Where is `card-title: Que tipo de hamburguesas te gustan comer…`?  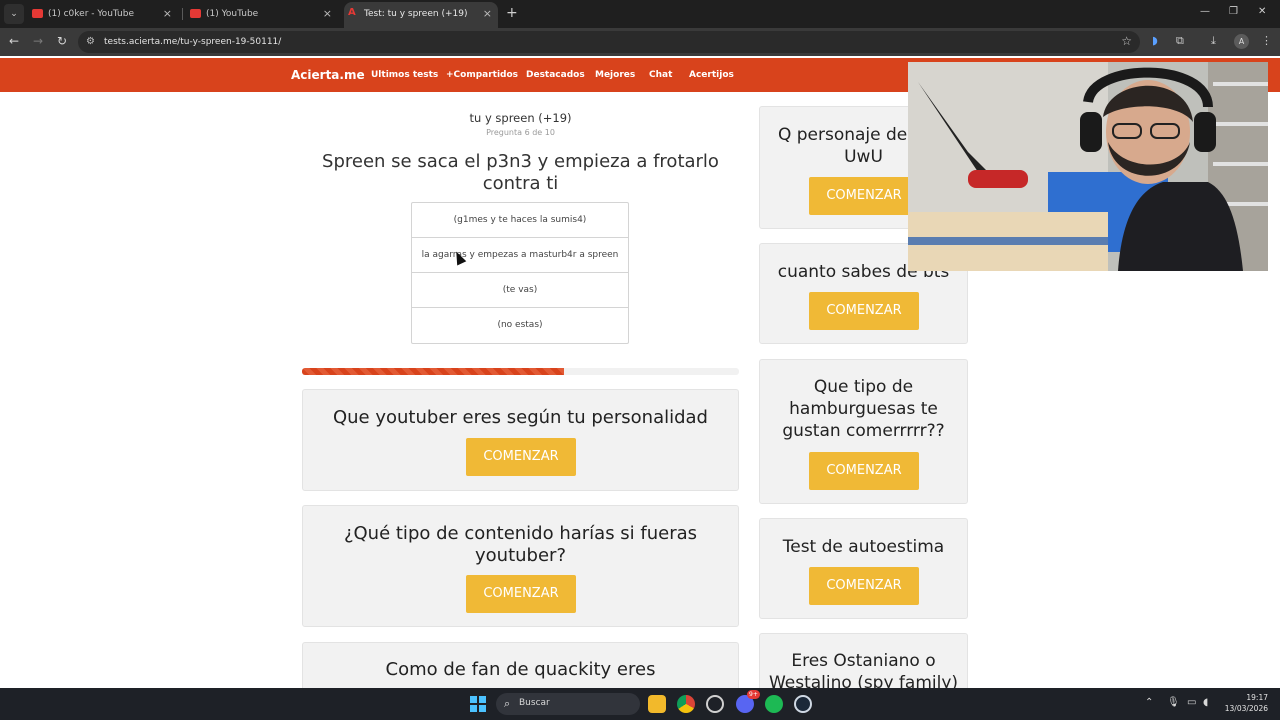 card-title: Que tipo de hamburguesas te gustan comer… is located at coordinates (863, 409).